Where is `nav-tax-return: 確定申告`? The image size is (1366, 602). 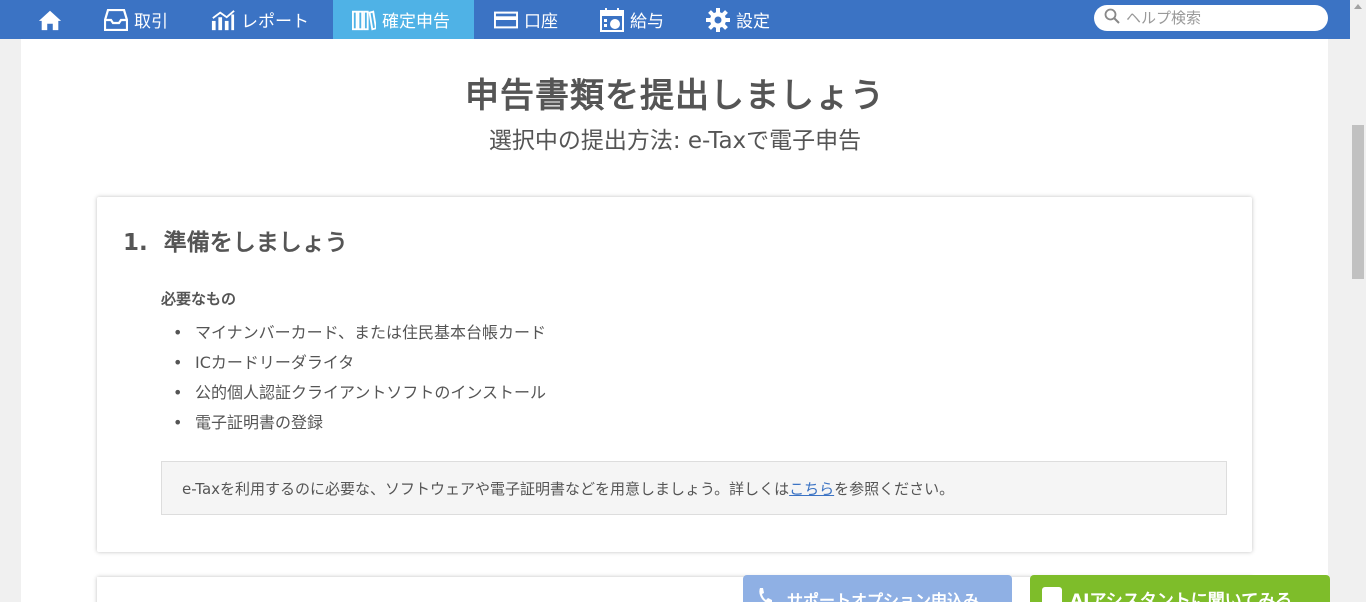 nav-tax-return: 確定申告 is located at coordinates (403, 19).